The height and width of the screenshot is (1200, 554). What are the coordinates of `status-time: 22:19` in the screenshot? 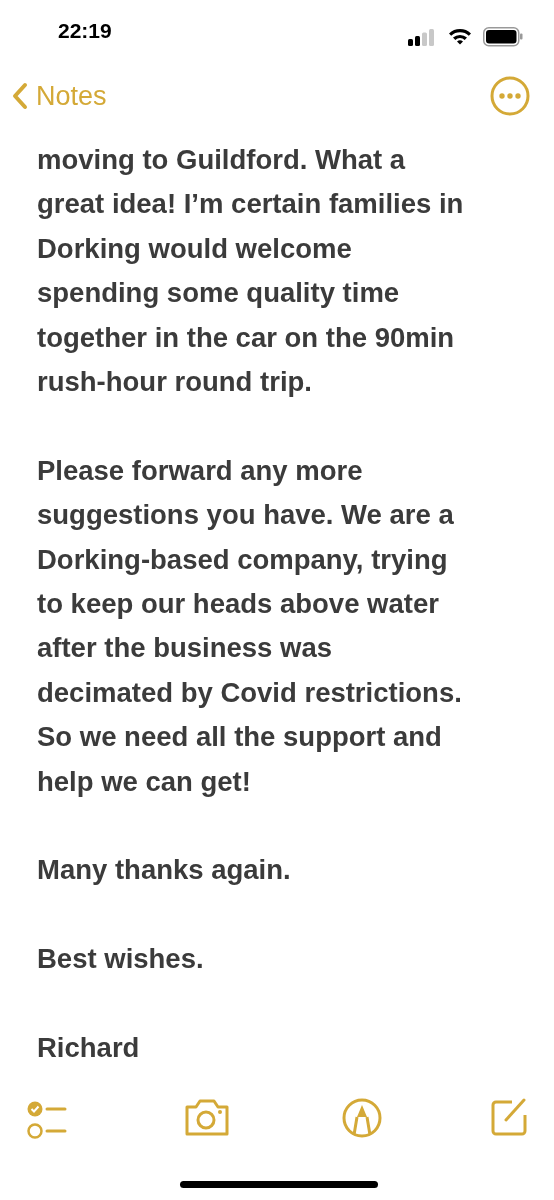 It's located at (85, 30).